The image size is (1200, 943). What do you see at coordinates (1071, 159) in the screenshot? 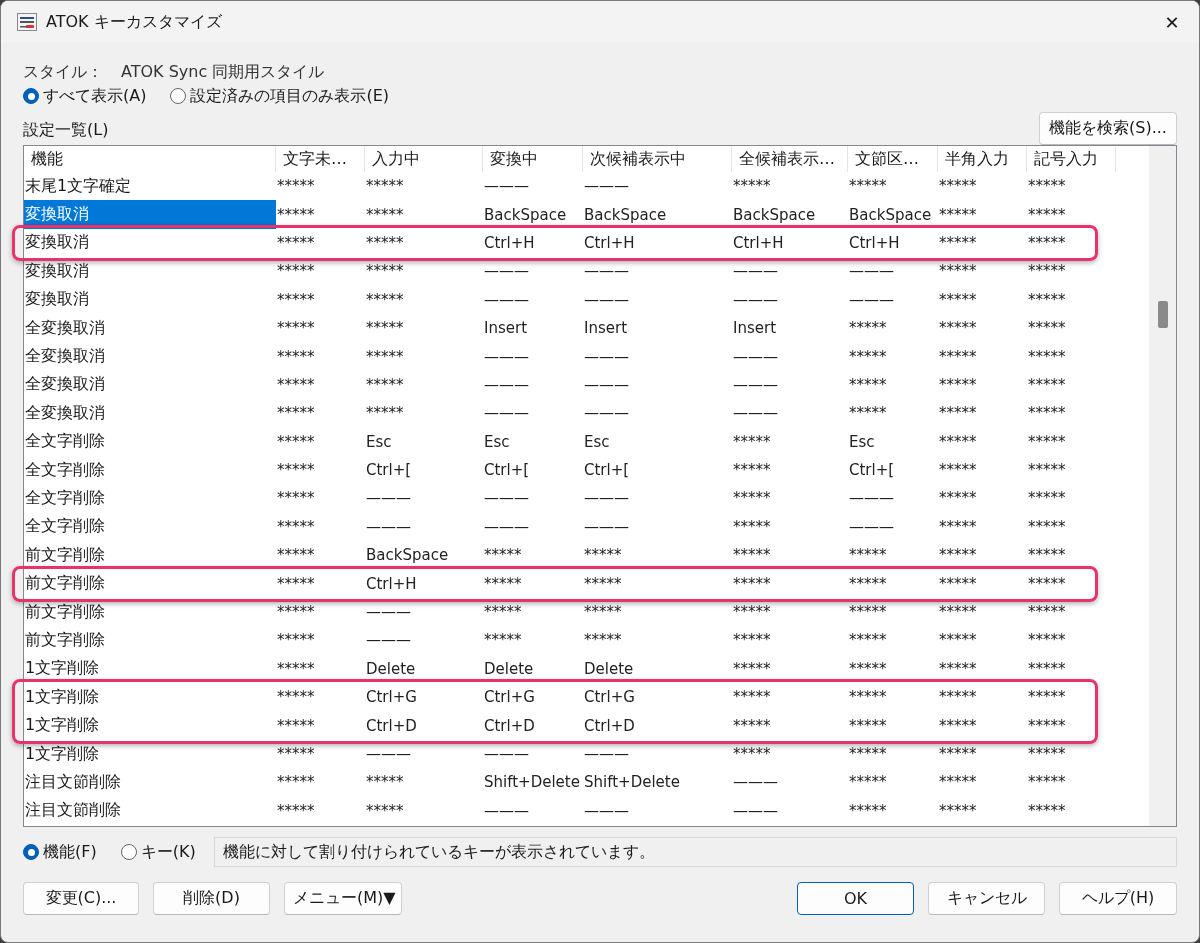
I see `column-header: 記号入力` at bounding box center [1071, 159].